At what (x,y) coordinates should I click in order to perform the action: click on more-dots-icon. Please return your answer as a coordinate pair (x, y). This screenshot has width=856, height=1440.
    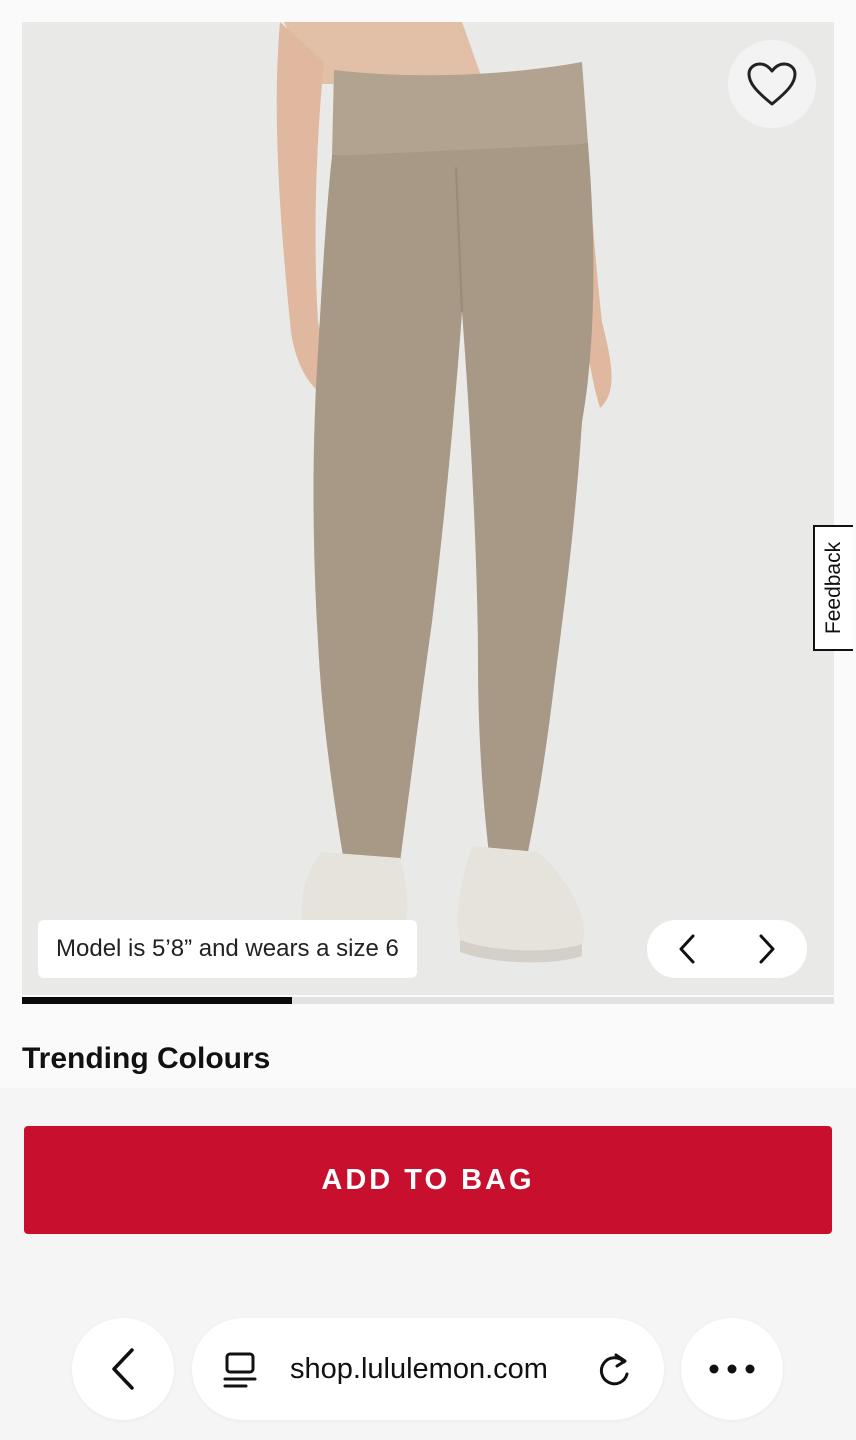
    Looking at the image, I should click on (732, 1369).